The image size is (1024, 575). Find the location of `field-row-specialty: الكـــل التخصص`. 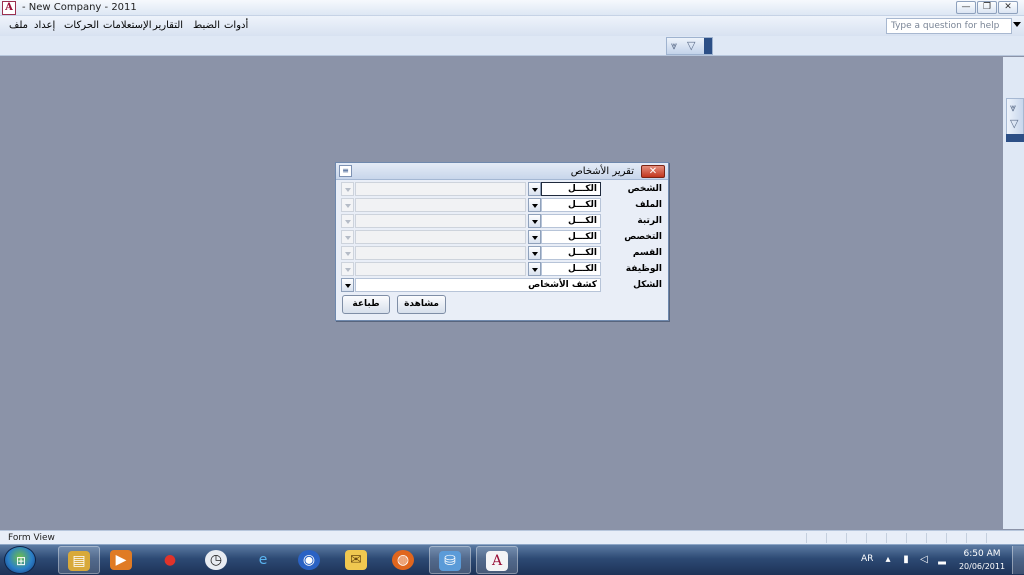

field-row-specialty: الكـــل التخصص is located at coordinates (502, 237).